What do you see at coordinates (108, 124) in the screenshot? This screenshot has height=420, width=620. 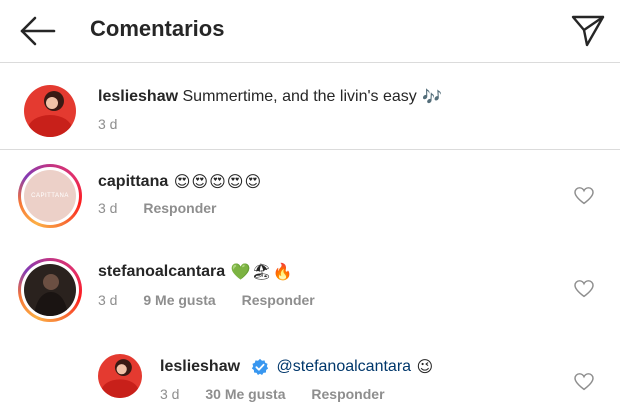 I see `caption-time: 3 d` at bounding box center [108, 124].